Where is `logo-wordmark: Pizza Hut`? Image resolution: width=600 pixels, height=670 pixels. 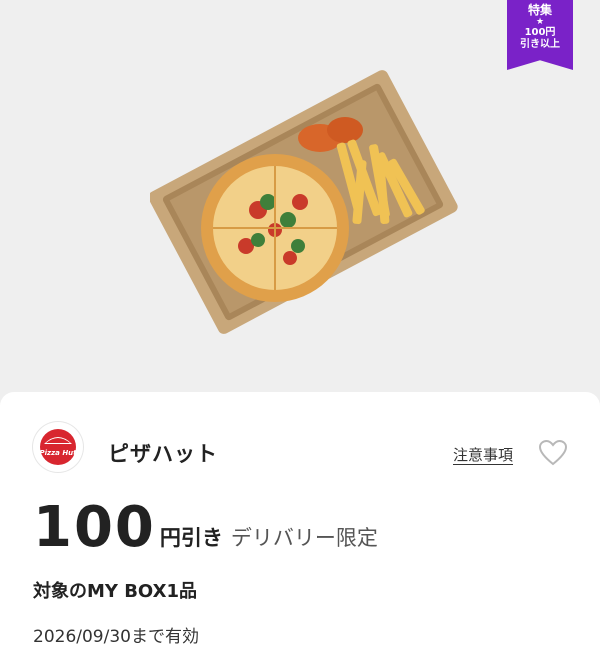 logo-wordmark: Pizza Hut is located at coordinates (58, 453).